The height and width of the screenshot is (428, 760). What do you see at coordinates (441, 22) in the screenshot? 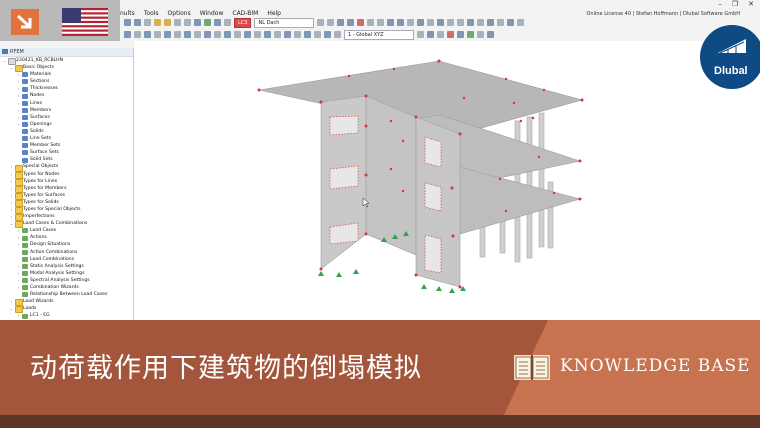
I see `measure-icon` at bounding box center [441, 22].